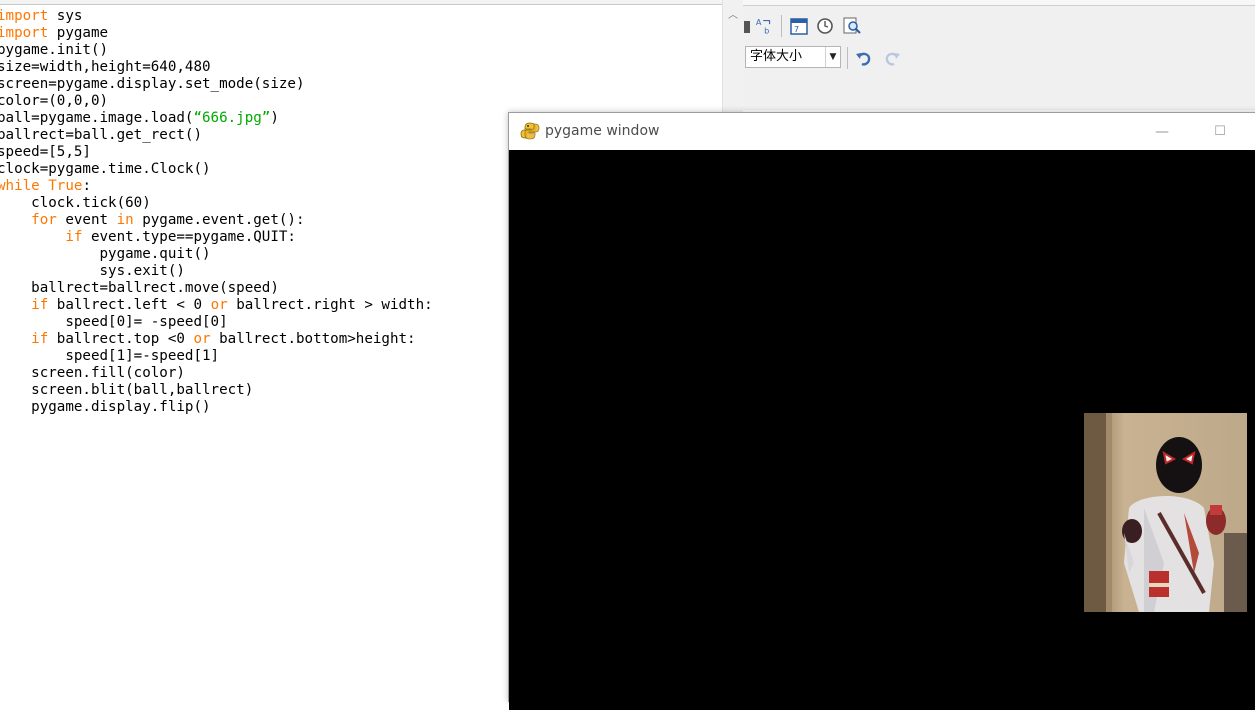 This screenshot has height=710, width=1255. Describe the element at coordinates (92, 271) in the screenshot. I see `code-token: sys.exit()` at that location.